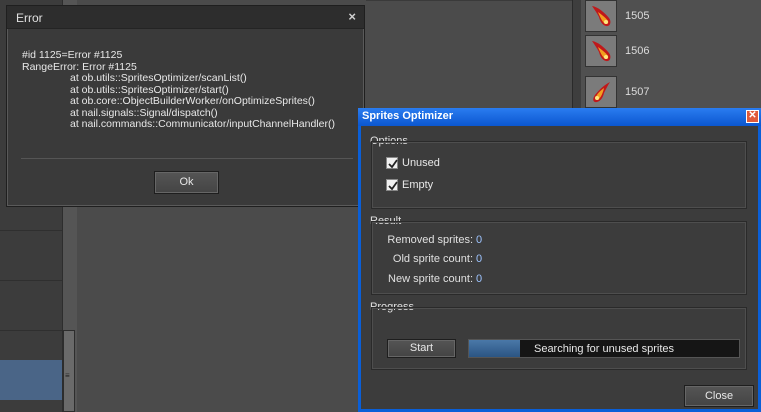  Describe the element at coordinates (673, 17) in the screenshot. I see `list-item: 1505` at that location.